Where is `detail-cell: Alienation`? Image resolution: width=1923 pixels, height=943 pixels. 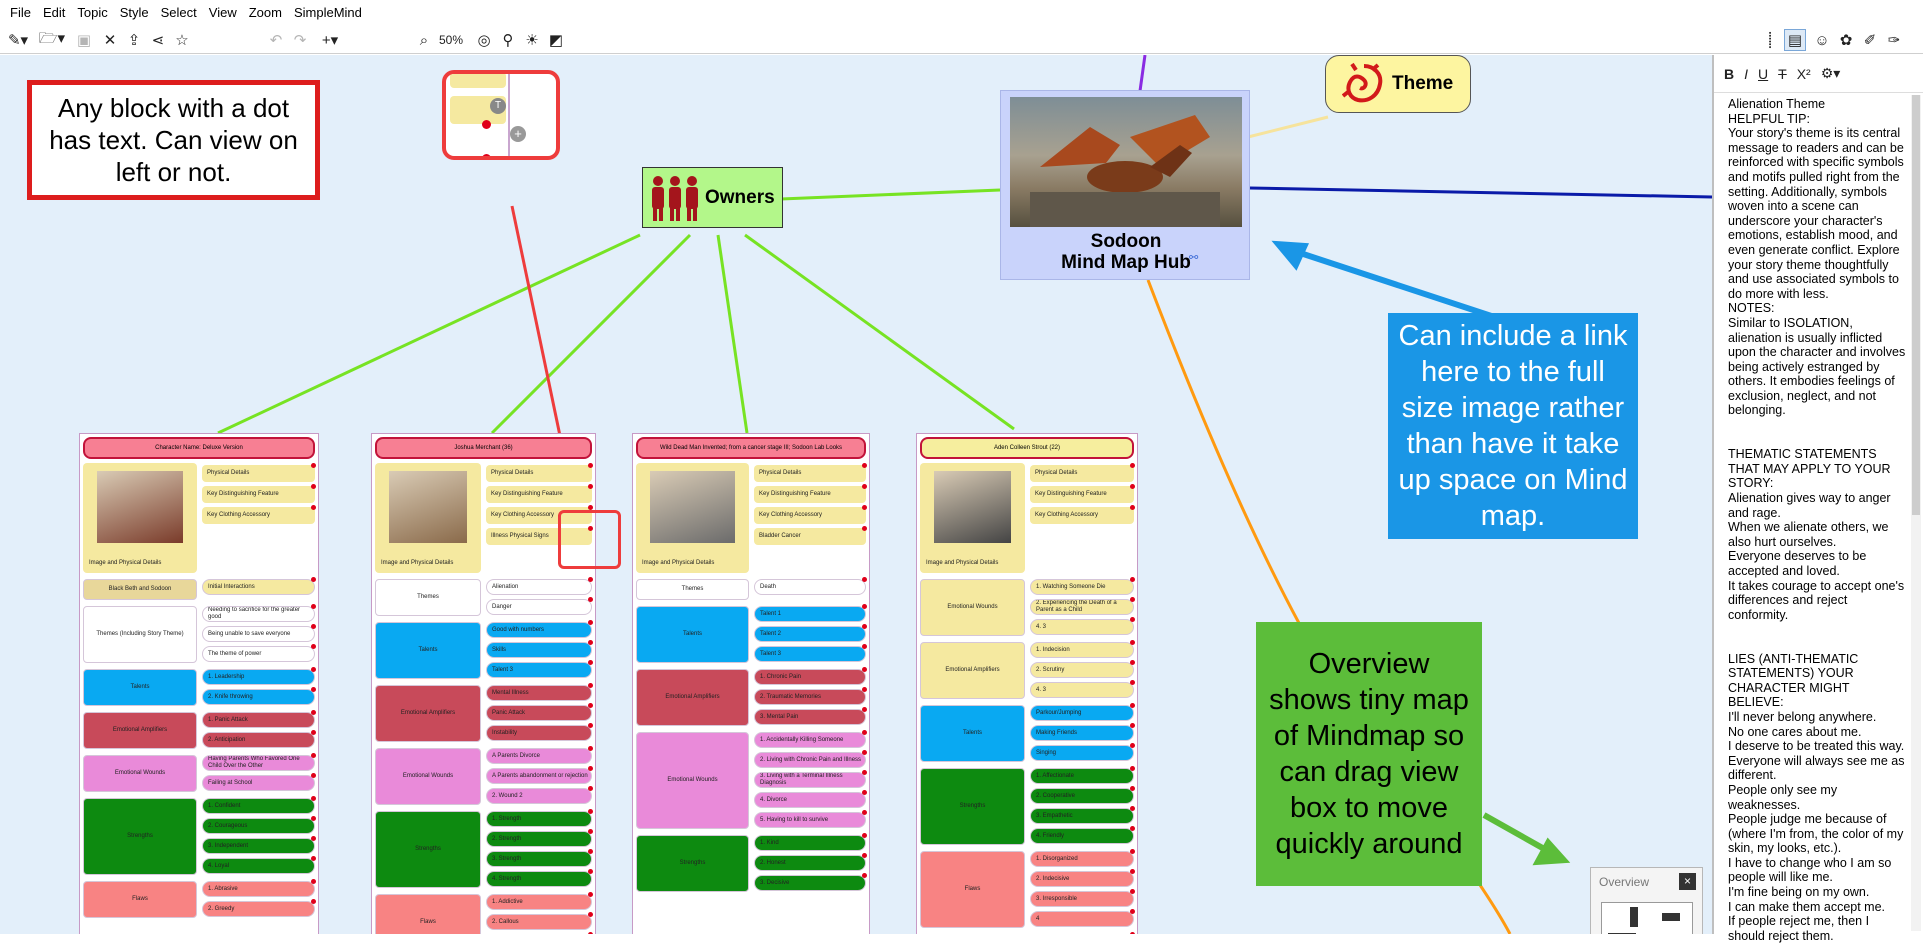
detail-cell: Alienation is located at coordinates (539, 587).